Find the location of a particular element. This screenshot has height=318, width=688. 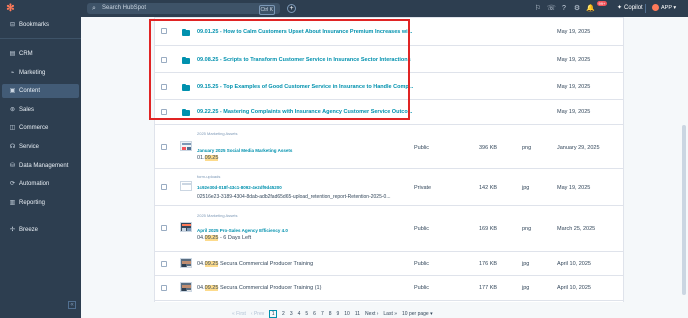

sidebar-item-reporting: ▥ Reporting is located at coordinates (40, 203).